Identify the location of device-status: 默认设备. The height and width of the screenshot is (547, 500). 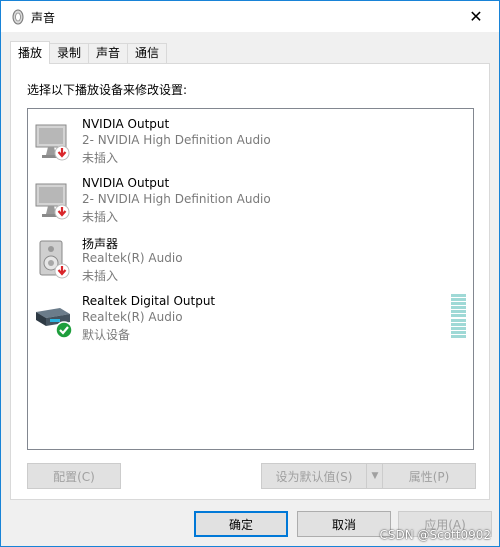
(106, 335).